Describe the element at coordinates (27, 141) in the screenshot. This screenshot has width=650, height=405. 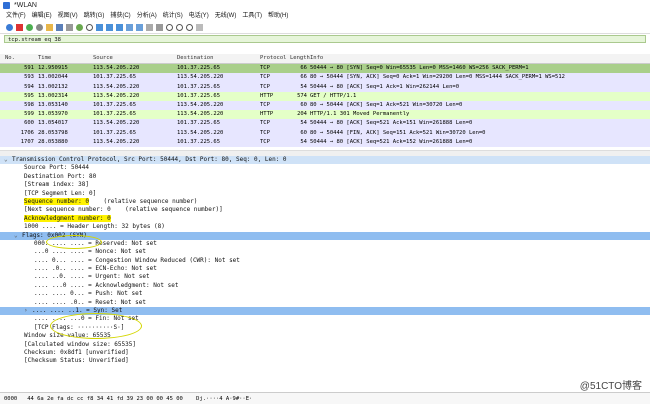
I see `cell-no: 1707` at that location.